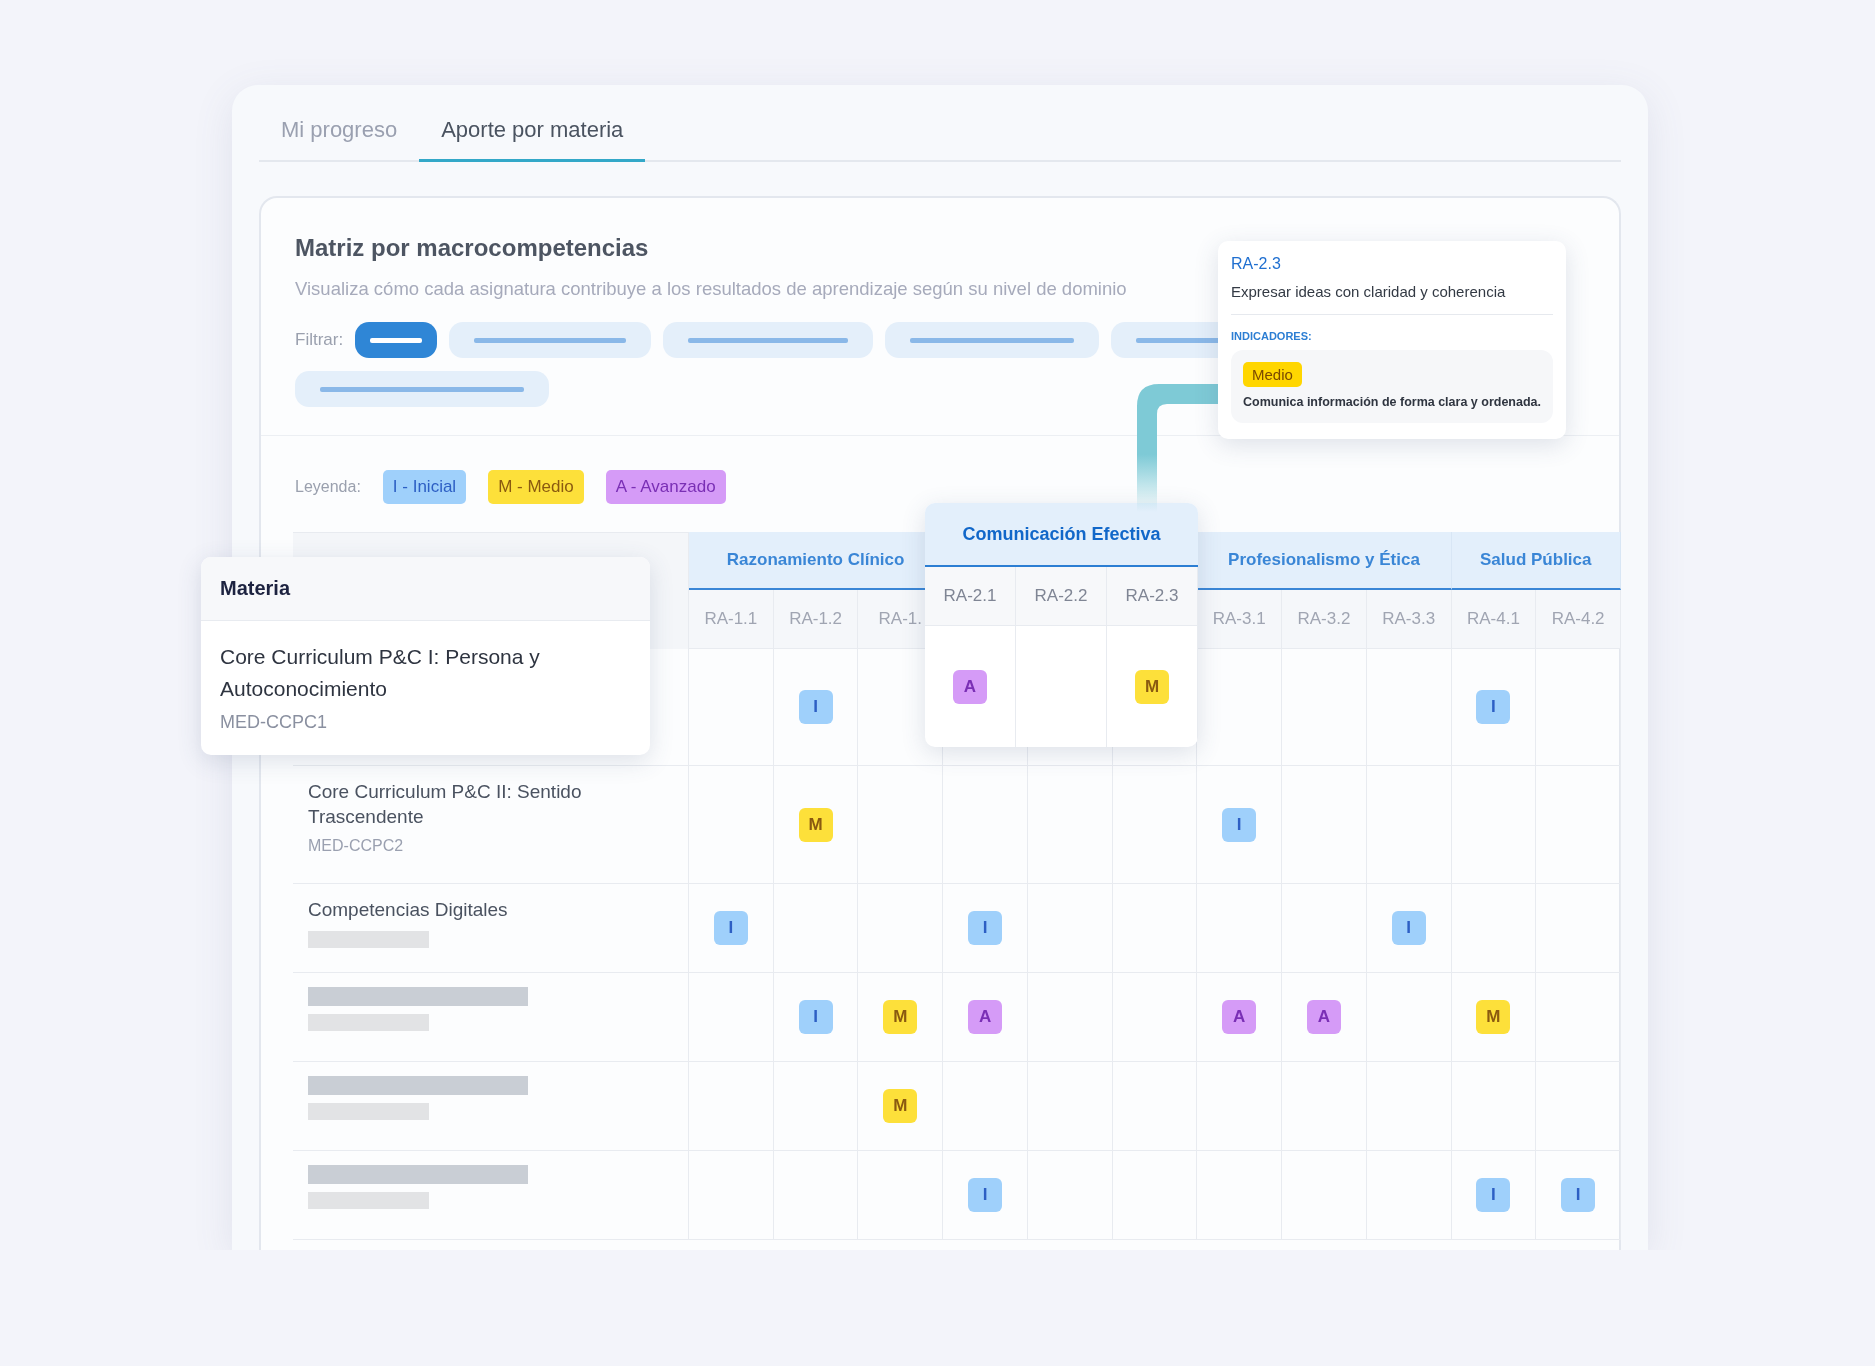 The height and width of the screenshot is (1366, 1875). Describe the element at coordinates (424, 487) in the screenshot. I see `legend-tag: I - Inicial` at that location.